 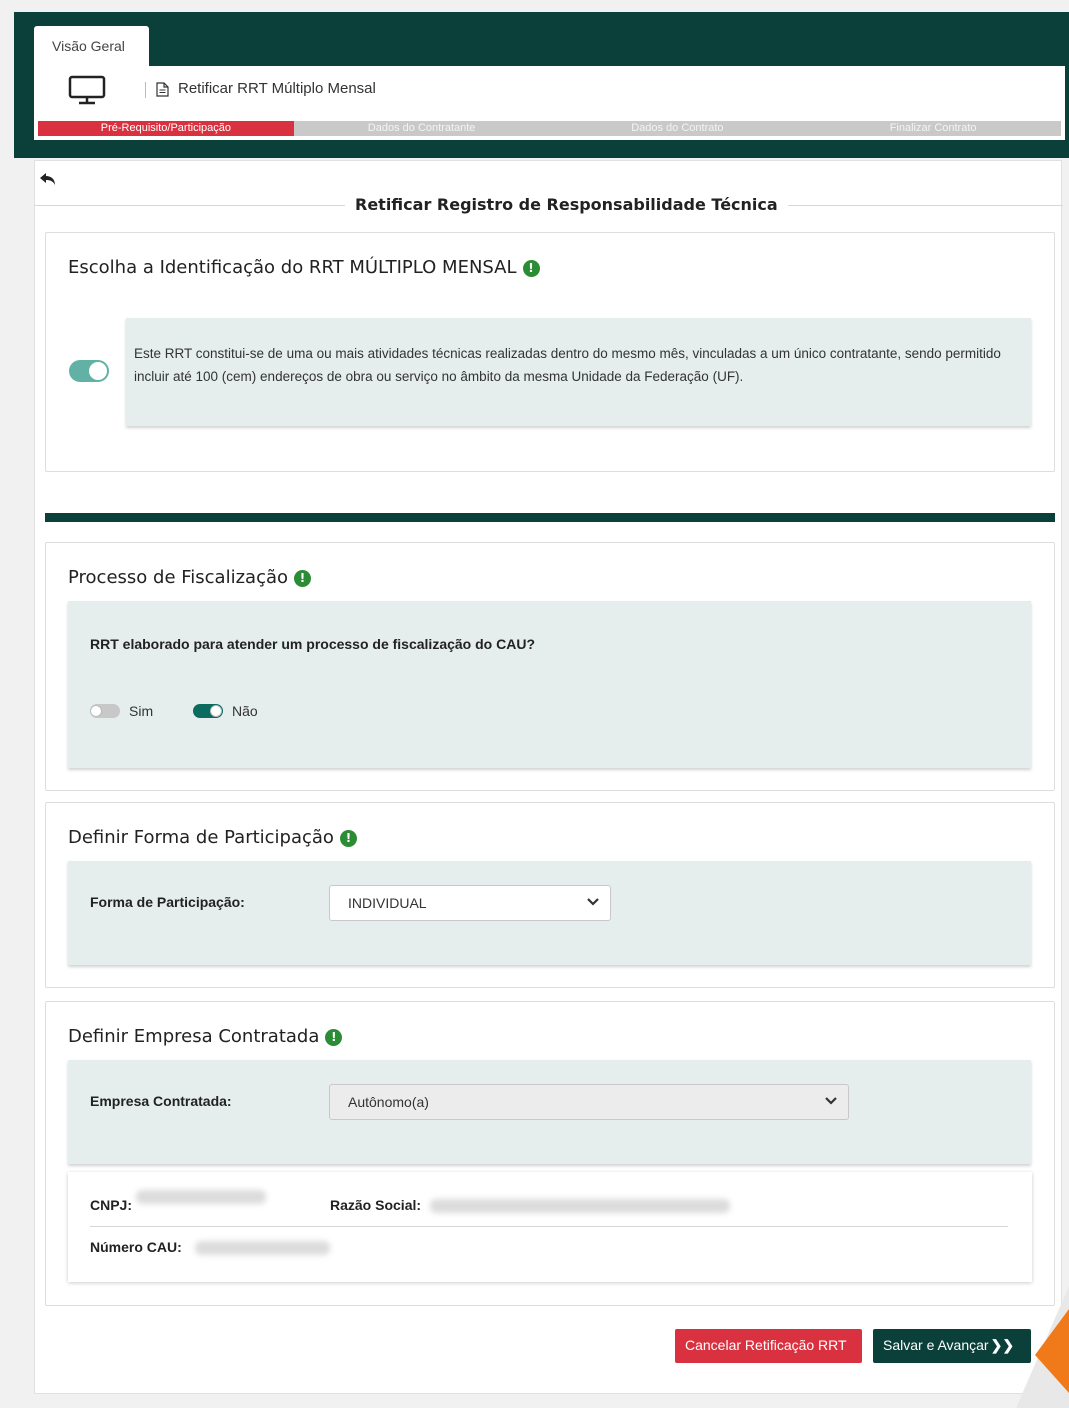 What do you see at coordinates (167, 902) in the screenshot?
I see `participacao-label: Forma de Participação:` at bounding box center [167, 902].